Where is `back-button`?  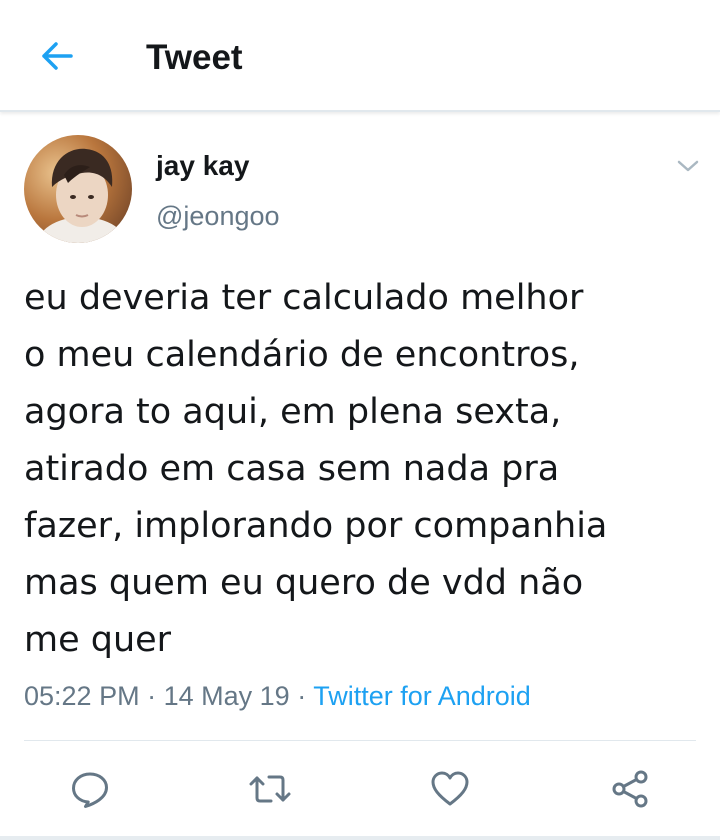 back-button is located at coordinates (56, 56).